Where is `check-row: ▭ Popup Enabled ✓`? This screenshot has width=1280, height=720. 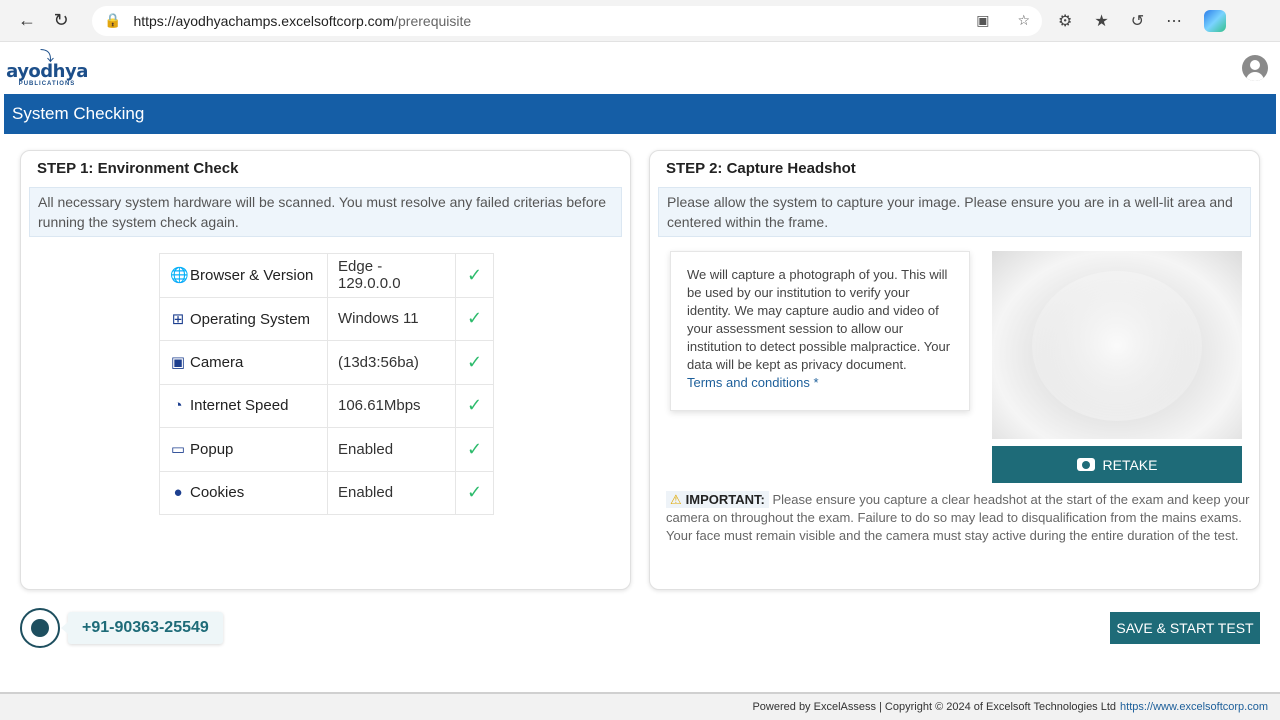
check-row: ▭ Popup Enabled ✓ is located at coordinates (326, 449).